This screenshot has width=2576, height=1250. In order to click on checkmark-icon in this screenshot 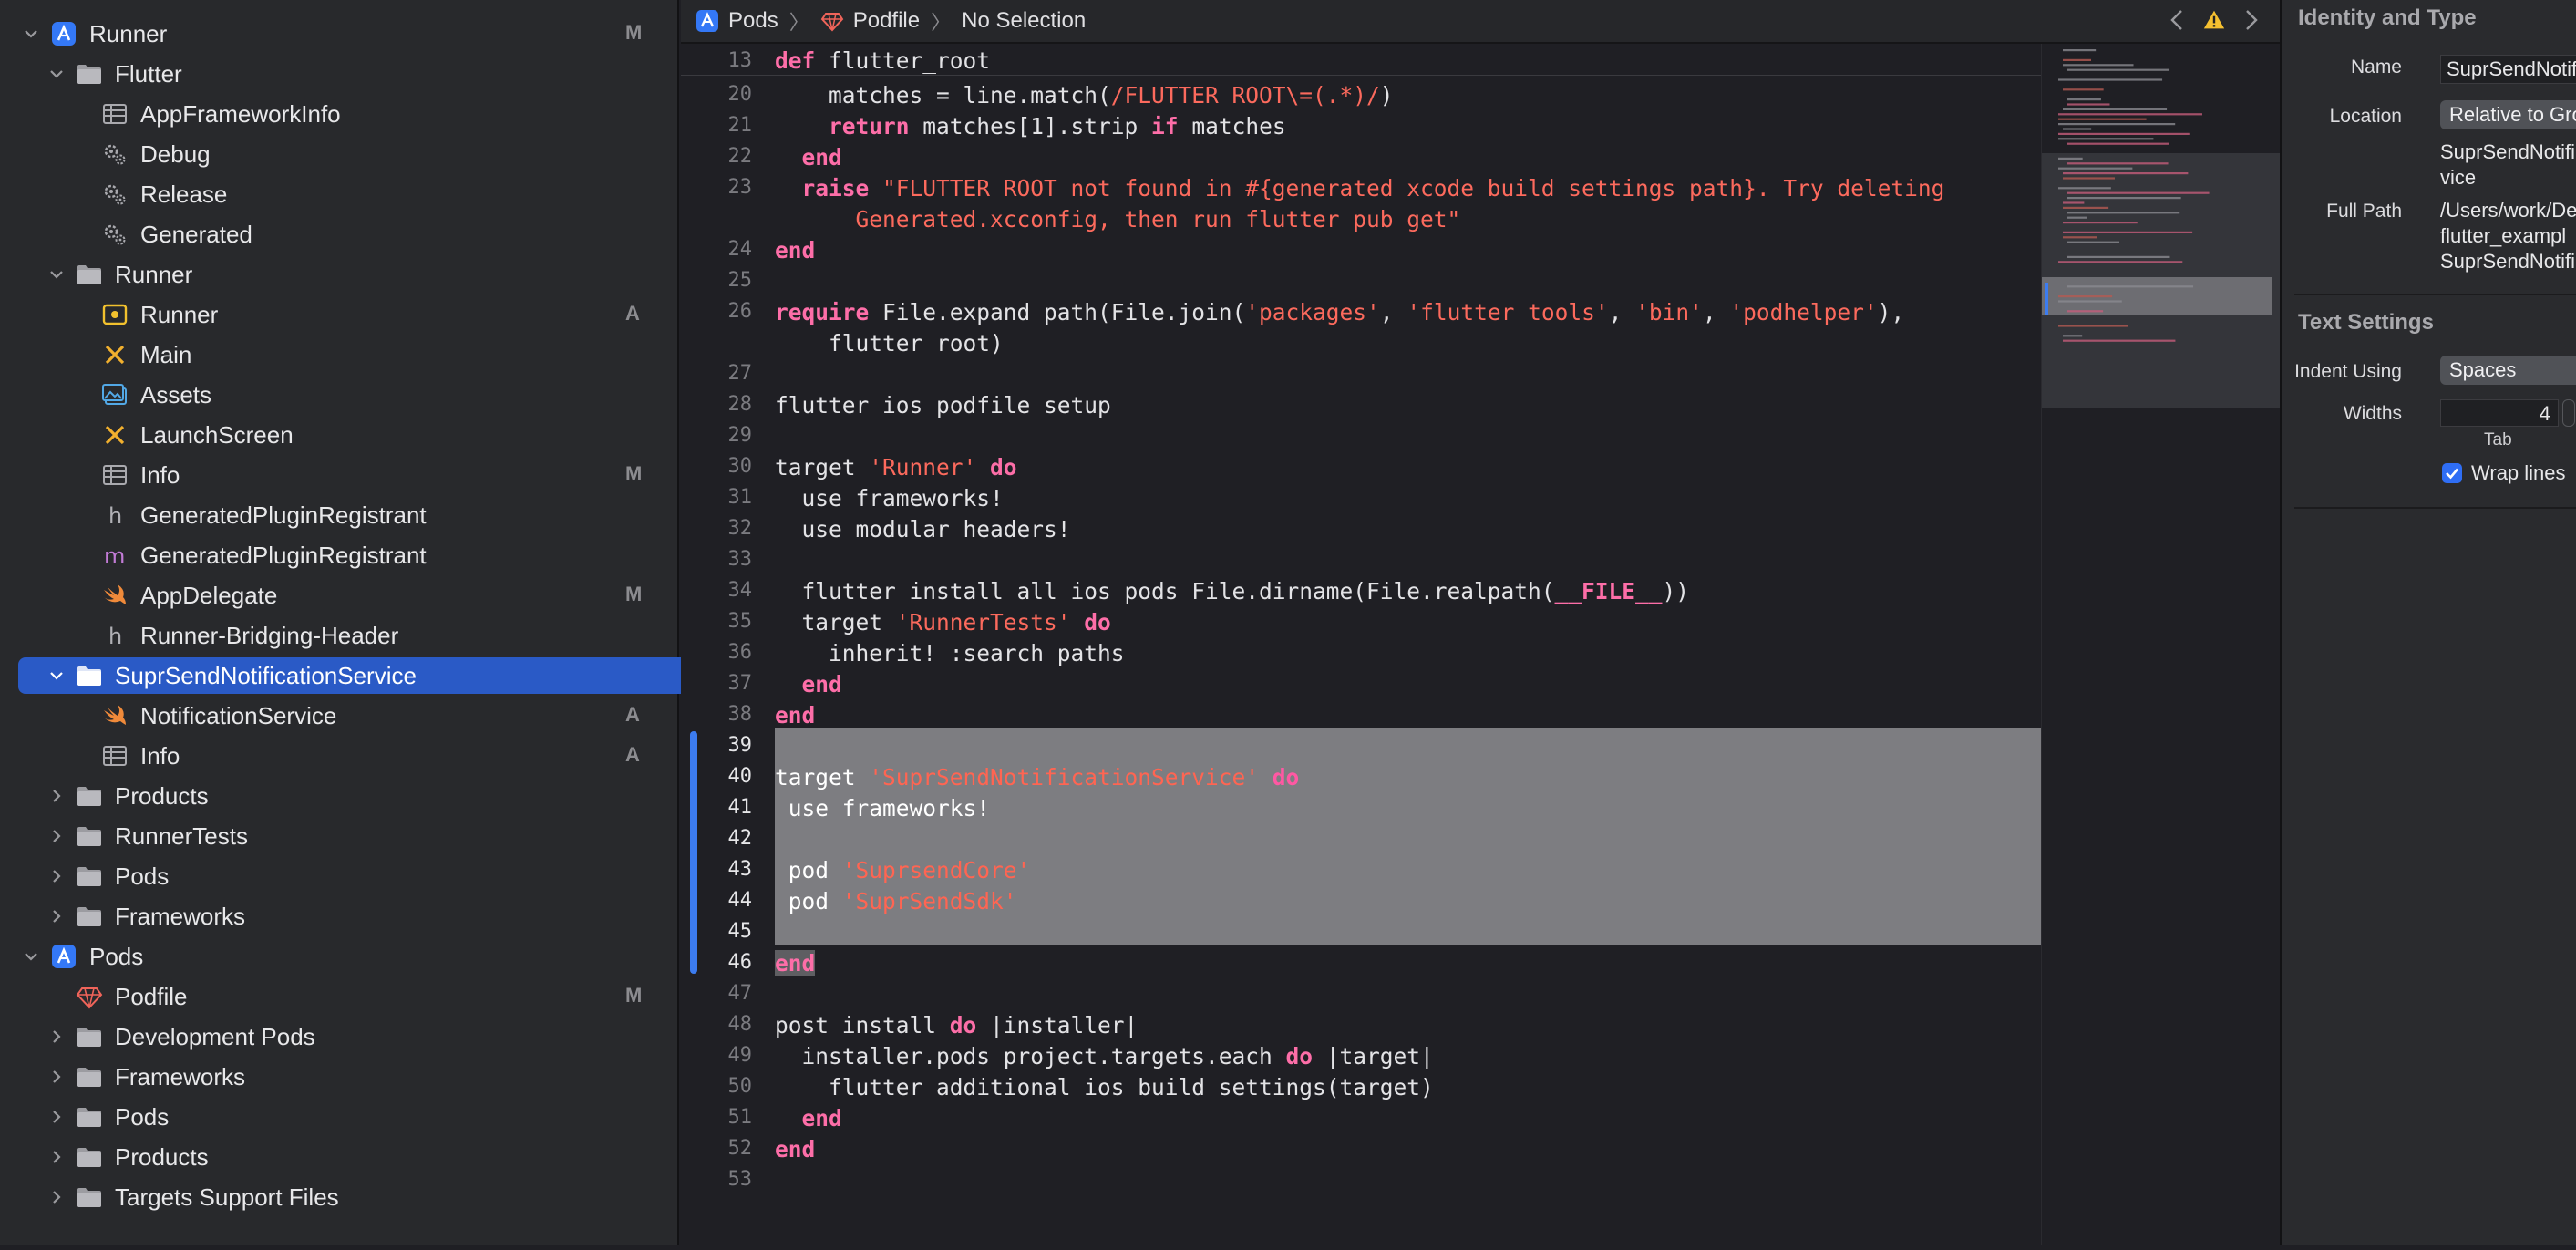, I will do `click(2452, 474)`.